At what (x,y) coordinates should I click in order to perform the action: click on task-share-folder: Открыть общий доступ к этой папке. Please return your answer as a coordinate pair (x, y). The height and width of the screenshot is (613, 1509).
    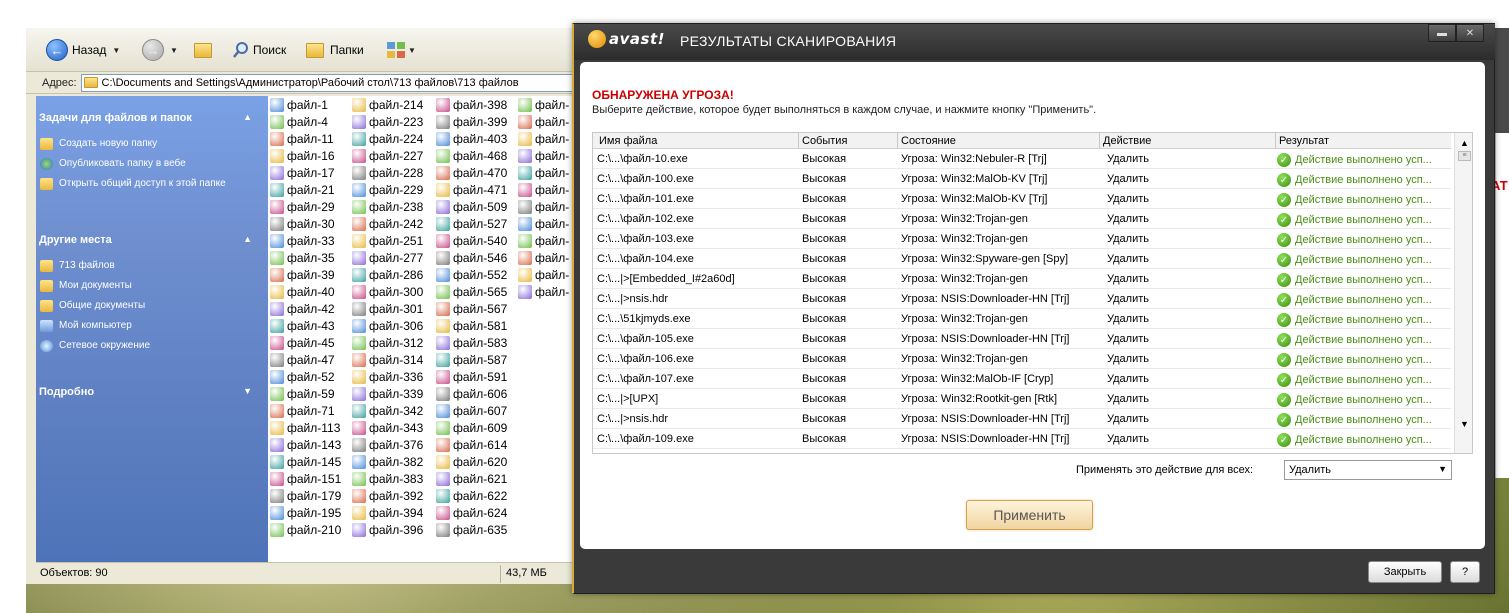
    Looking at the image, I should click on (140, 184).